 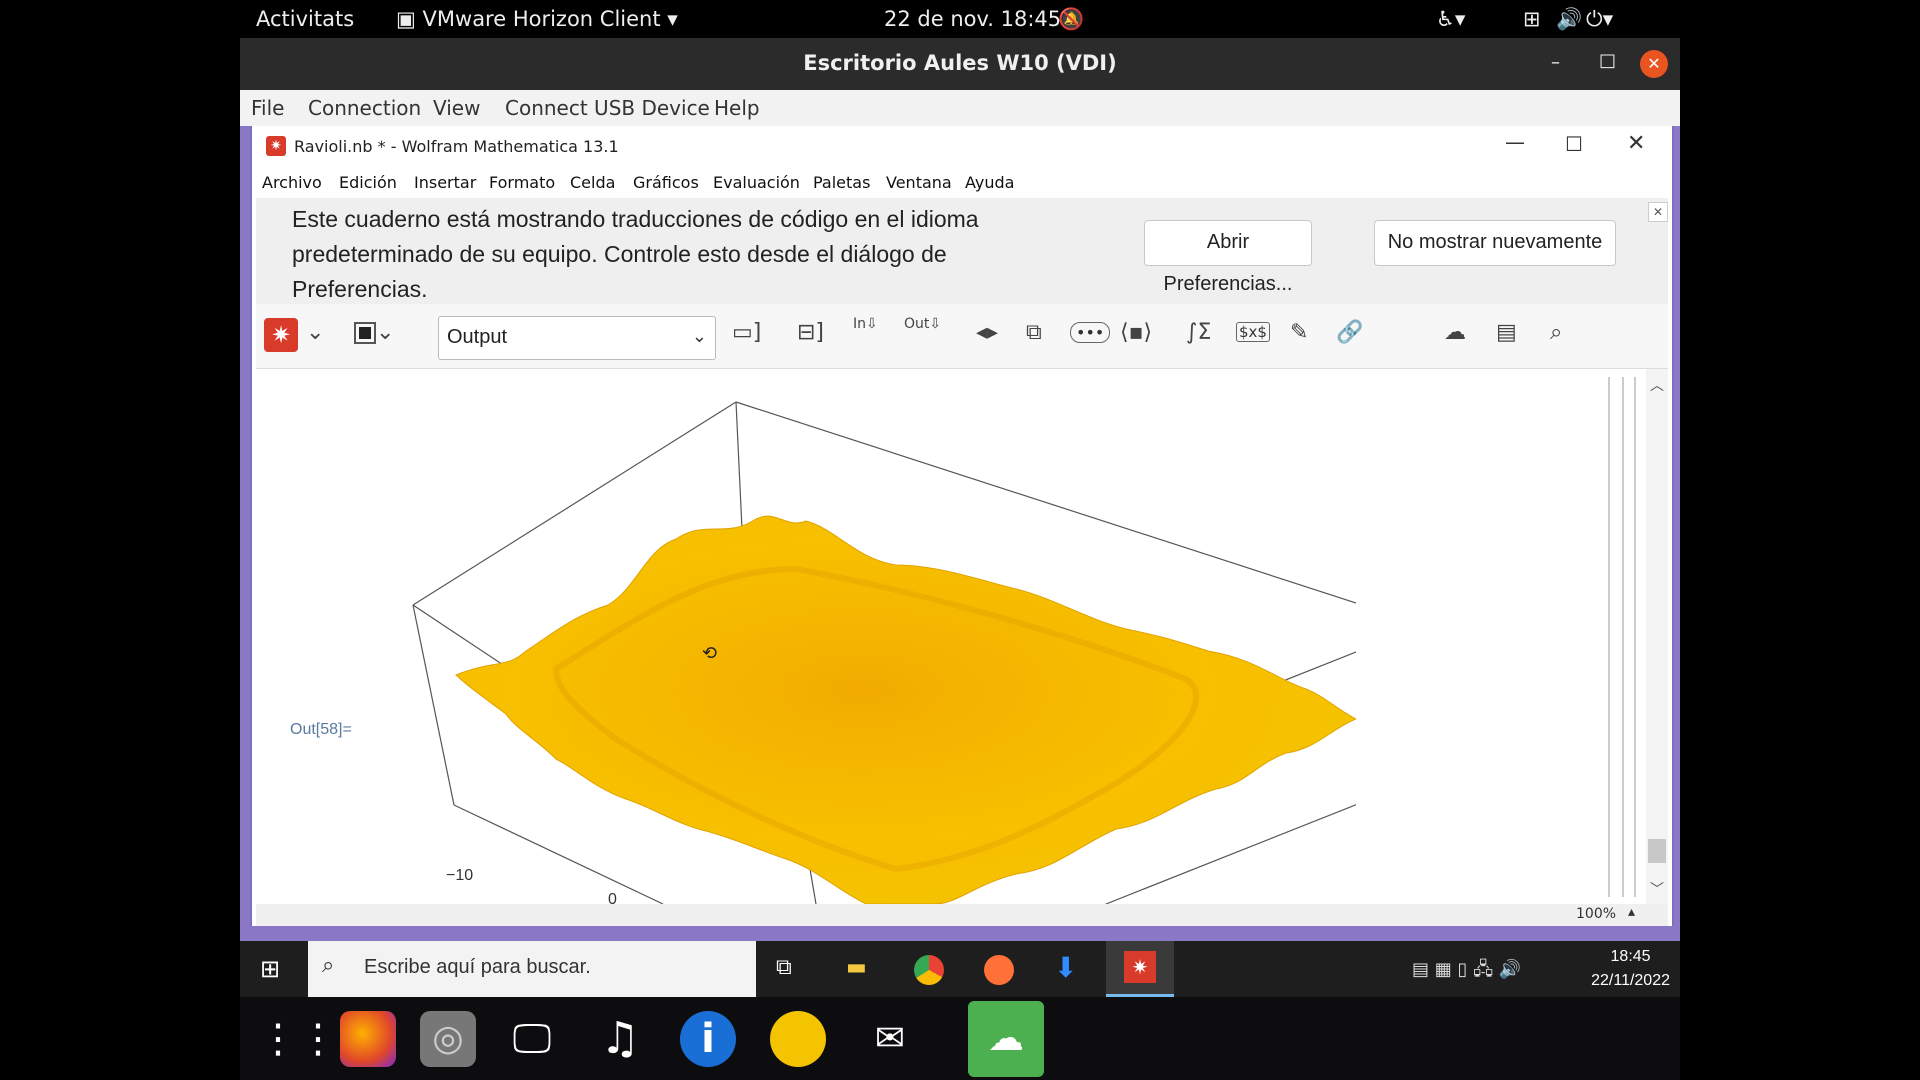 What do you see at coordinates (1253, 332) in the screenshot?
I see `dollar-sx-icon: $x$` at bounding box center [1253, 332].